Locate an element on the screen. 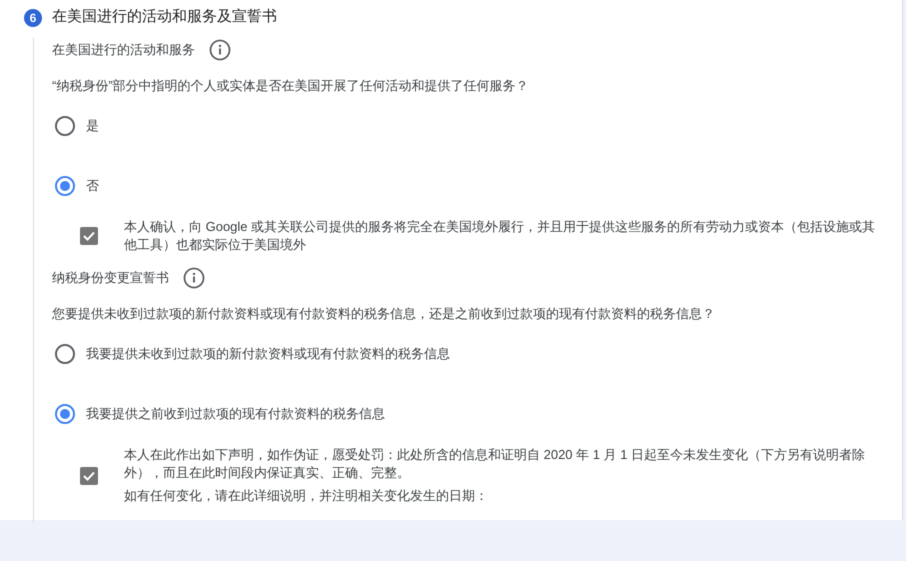 This screenshot has height=561, width=906. confirmation-text: 如有任何变化，请在此详细说明，并注明相关变化发生的日期： is located at coordinates (306, 496).